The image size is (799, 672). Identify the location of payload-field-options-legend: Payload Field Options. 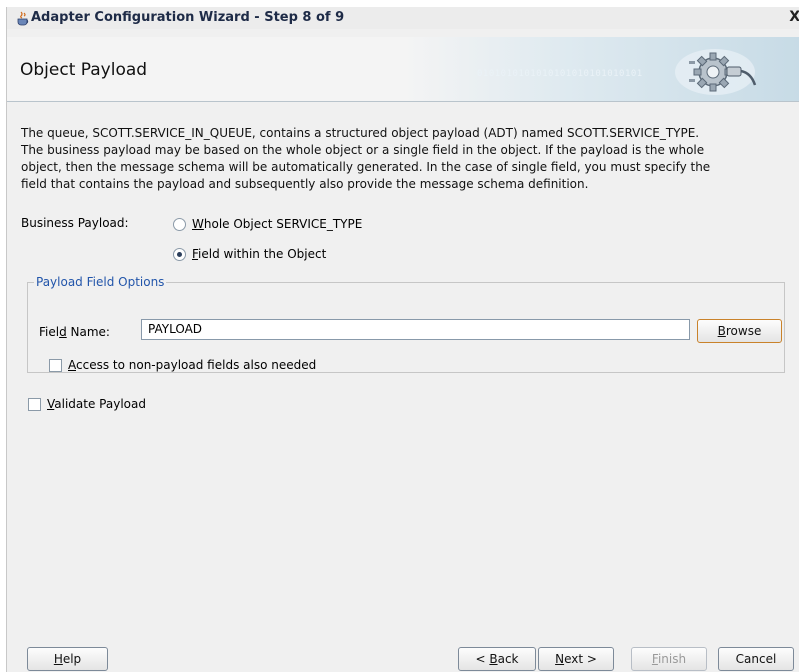
(100, 282).